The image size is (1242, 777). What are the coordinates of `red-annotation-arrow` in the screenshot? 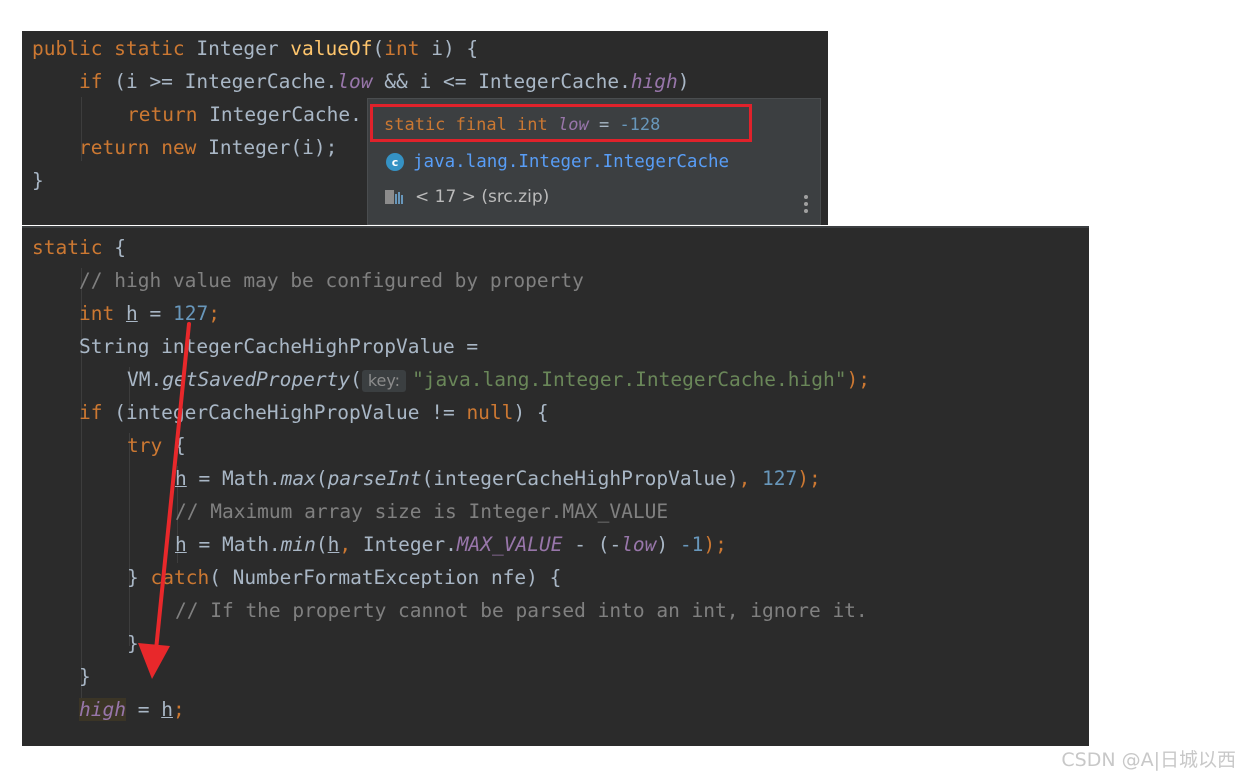 It's located at (164, 500).